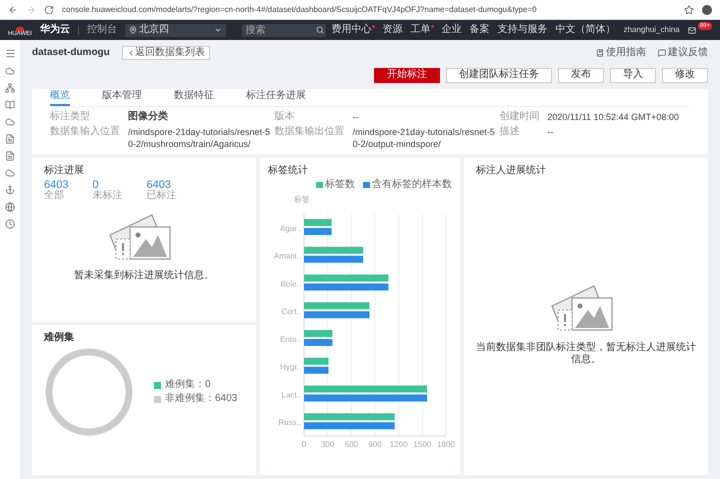 This screenshot has height=479, width=720. I want to click on y-axis-title: 标签, so click(302, 199).